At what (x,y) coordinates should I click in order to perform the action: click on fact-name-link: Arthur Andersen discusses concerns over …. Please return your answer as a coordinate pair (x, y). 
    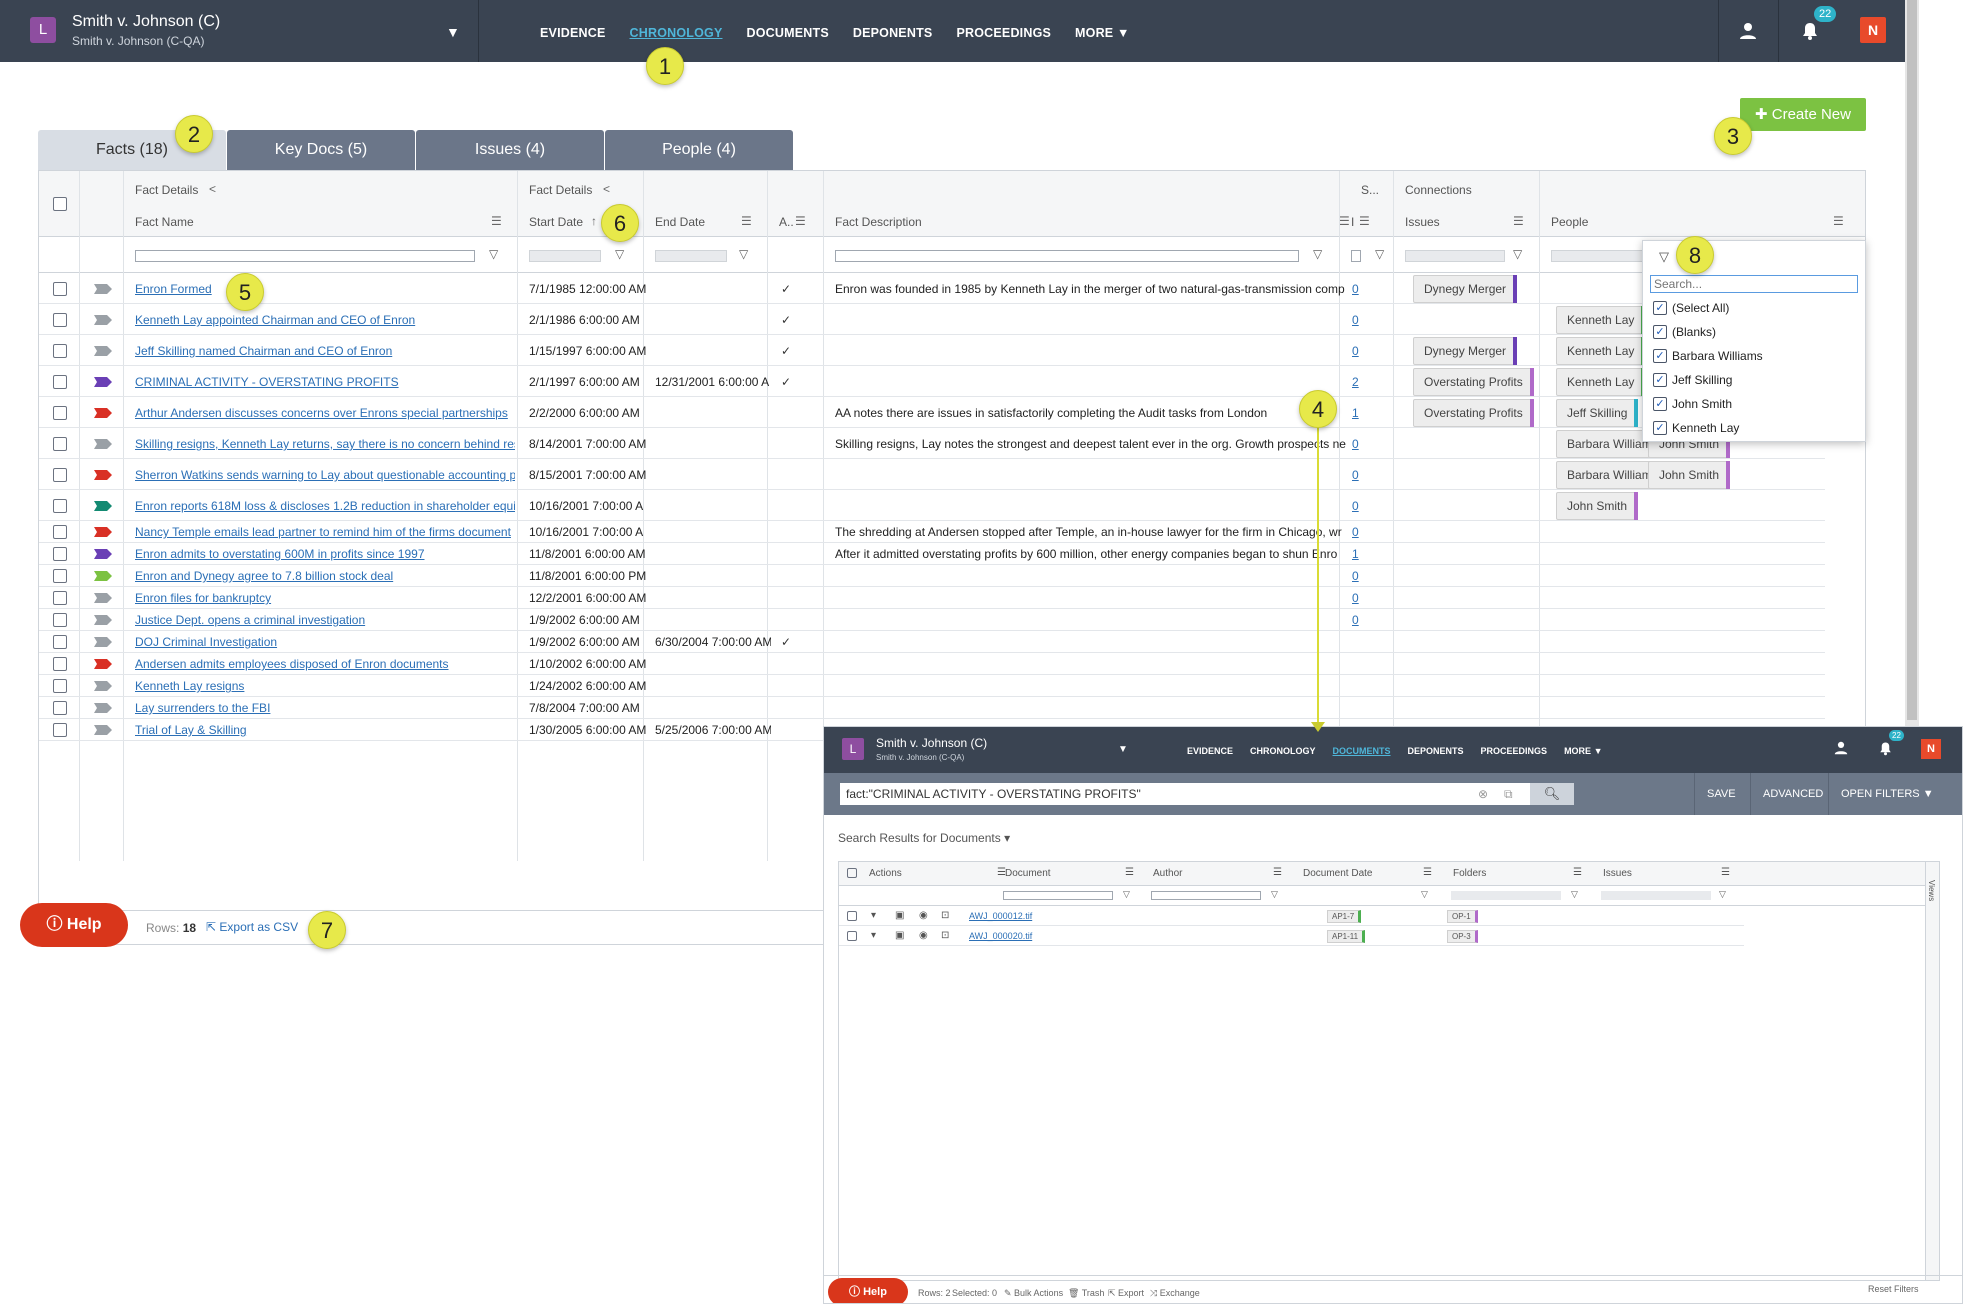
    Looking at the image, I should click on (325, 413).